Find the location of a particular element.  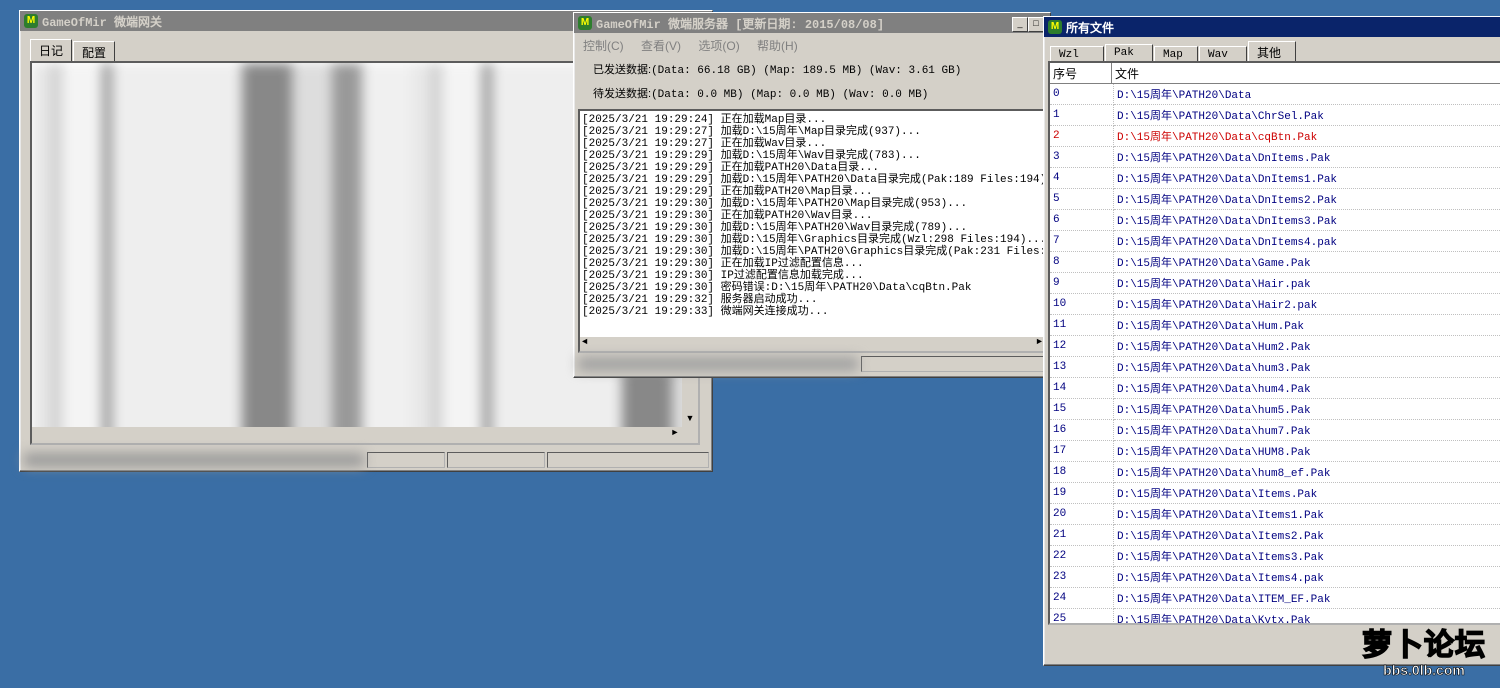

menu-help: 帮助(H) is located at coordinates (777, 46).